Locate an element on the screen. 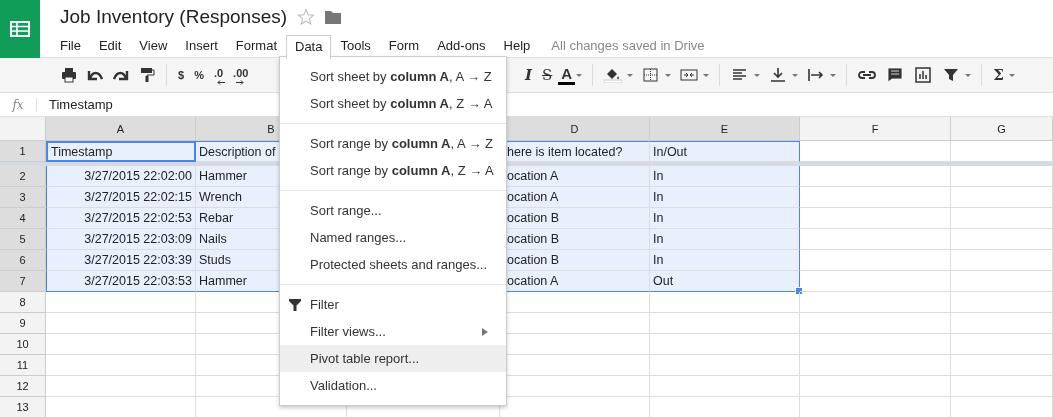 This screenshot has height=417, width=1053. menu-item: Data is located at coordinates (309, 47).